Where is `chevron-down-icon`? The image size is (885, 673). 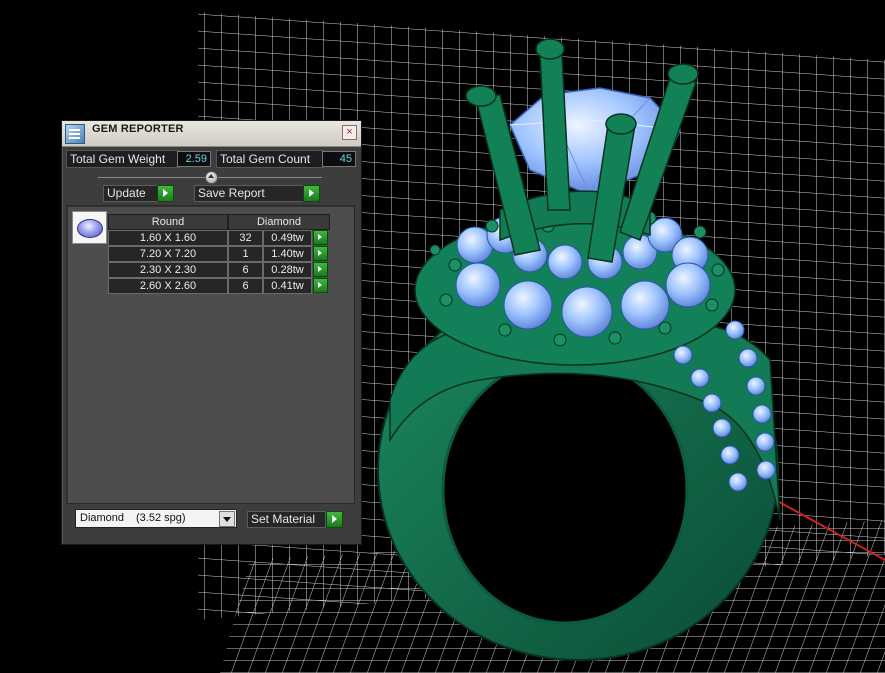
chevron-down-icon is located at coordinates (227, 519).